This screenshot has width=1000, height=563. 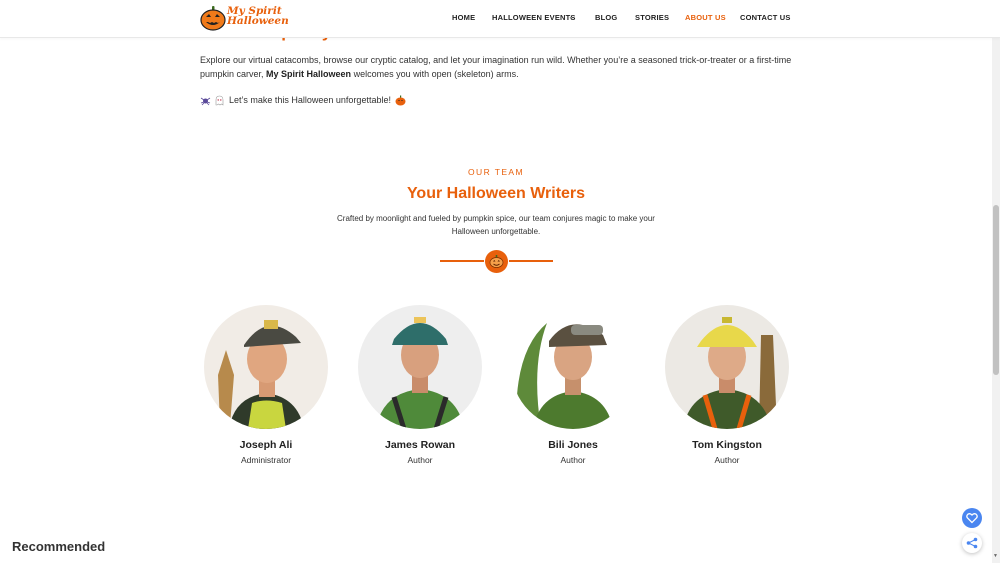 I want to click on team-eyebrow: OUR TEAM, so click(x=496, y=172).